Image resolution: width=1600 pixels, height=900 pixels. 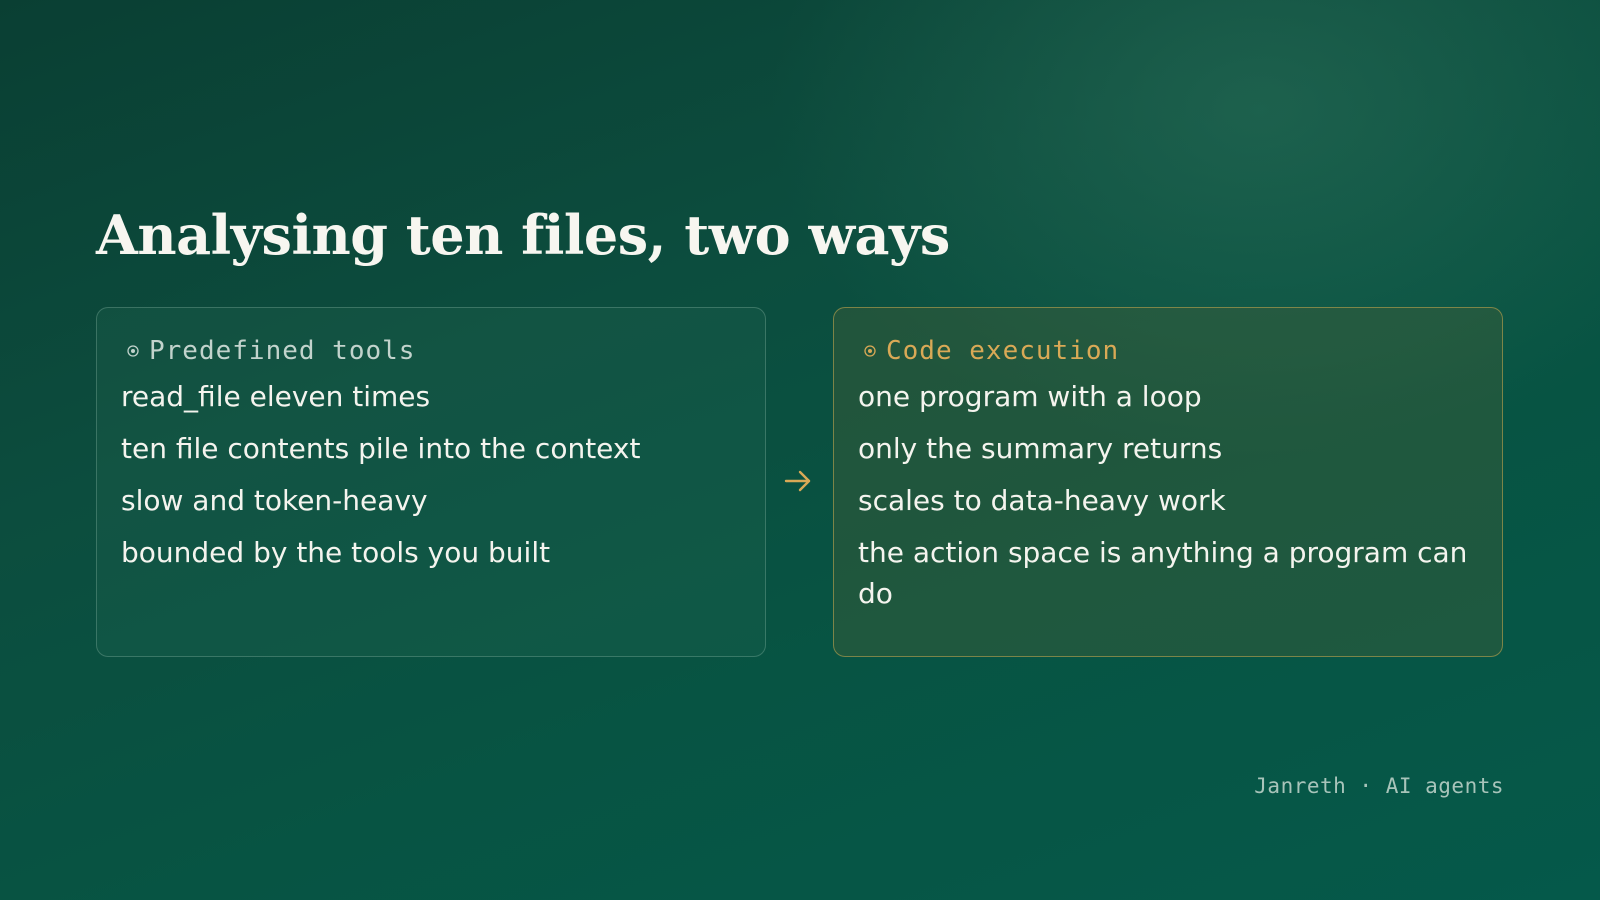 I want to click on list-item: ten file contents pile into the context, so click(x=381, y=448).